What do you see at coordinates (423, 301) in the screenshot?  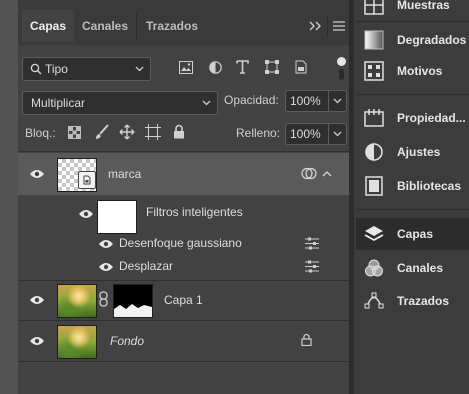 I see `dock-label-trazados: Trazados` at bounding box center [423, 301].